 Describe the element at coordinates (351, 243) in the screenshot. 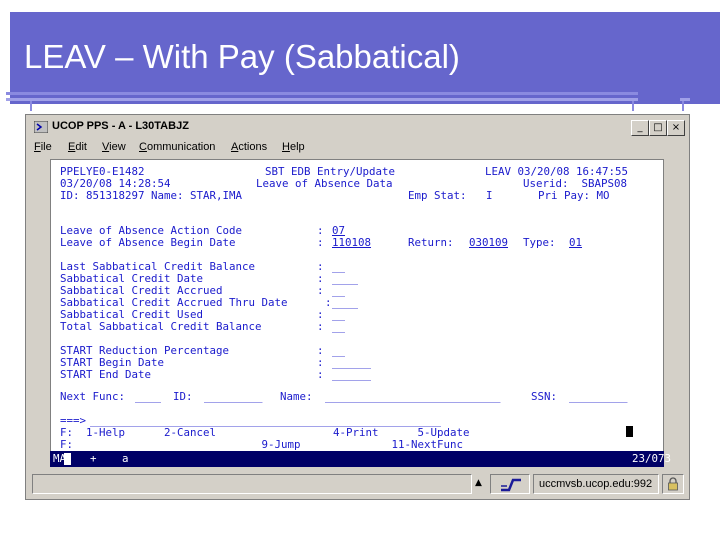

I see `begin-date-field: 110108` at that location.